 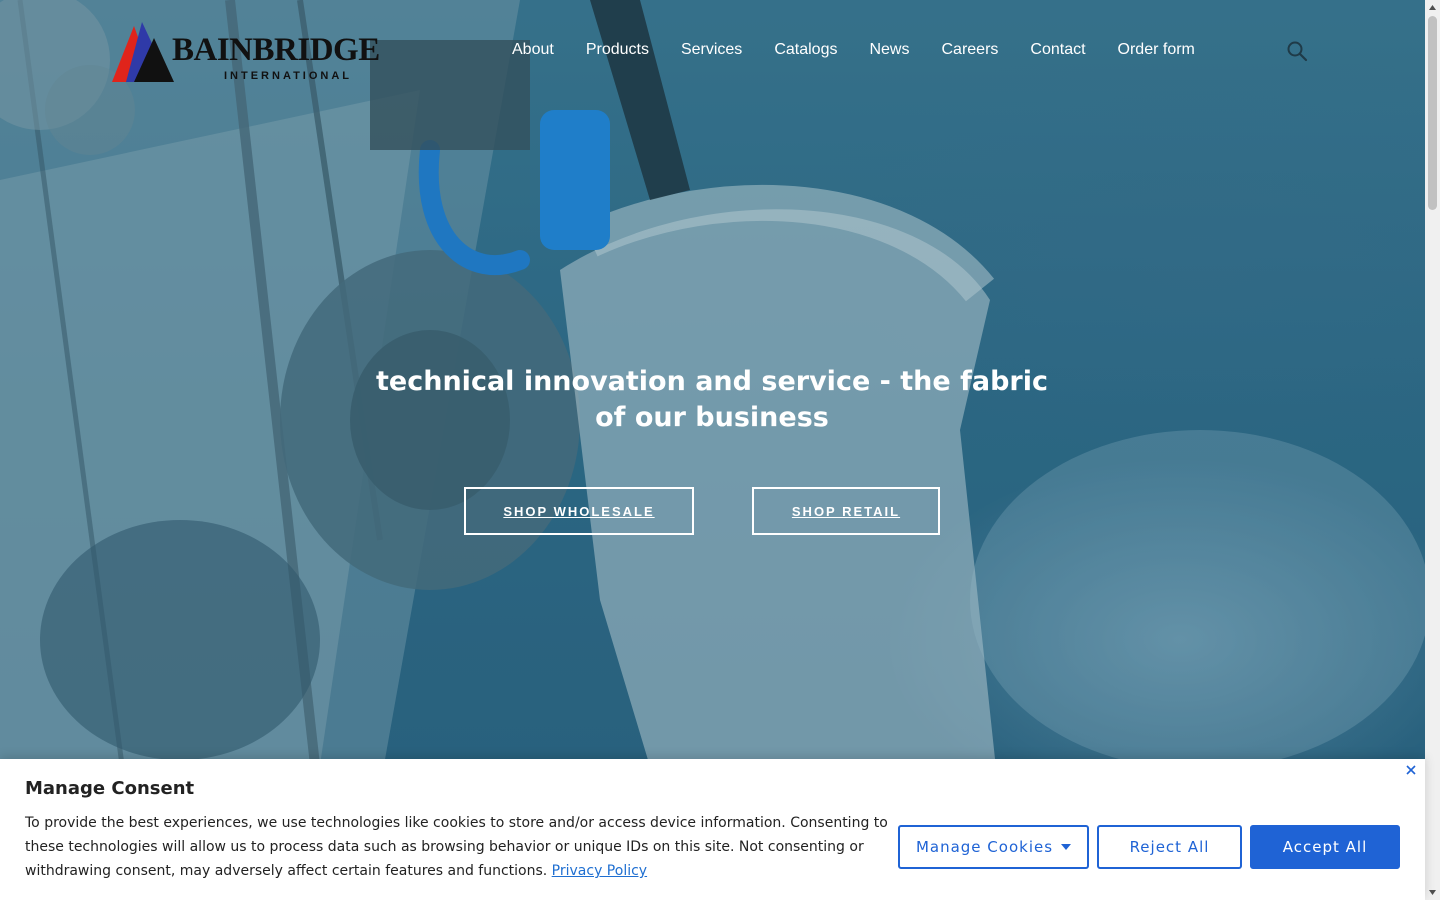 I want to click on logo-wordmark: BAINBRIDGE, so click(x=276, y=50).